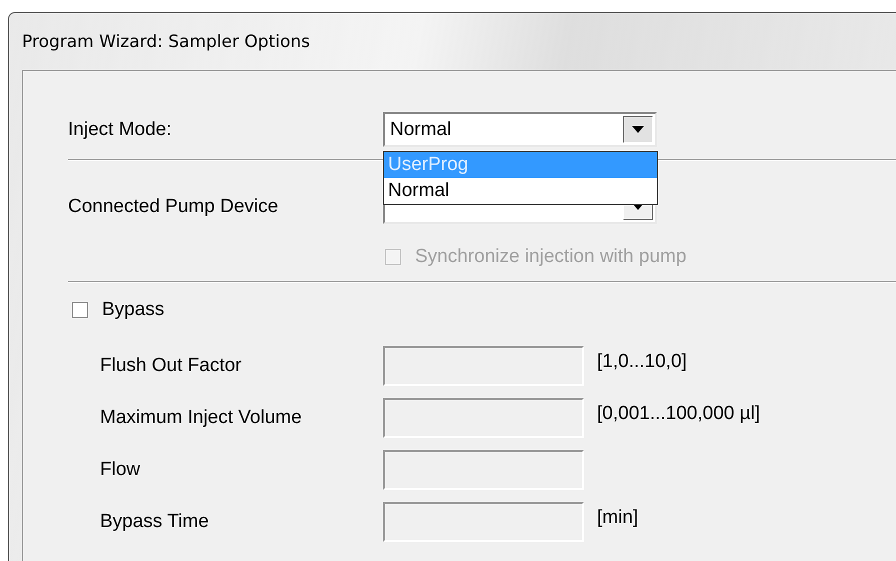 The image size is (896, 561). What do you see at coordinates (550, 257) in the screenshot?
I see `checkbox-label: Synchronize injection with pump` at bounding box center [550, 257].